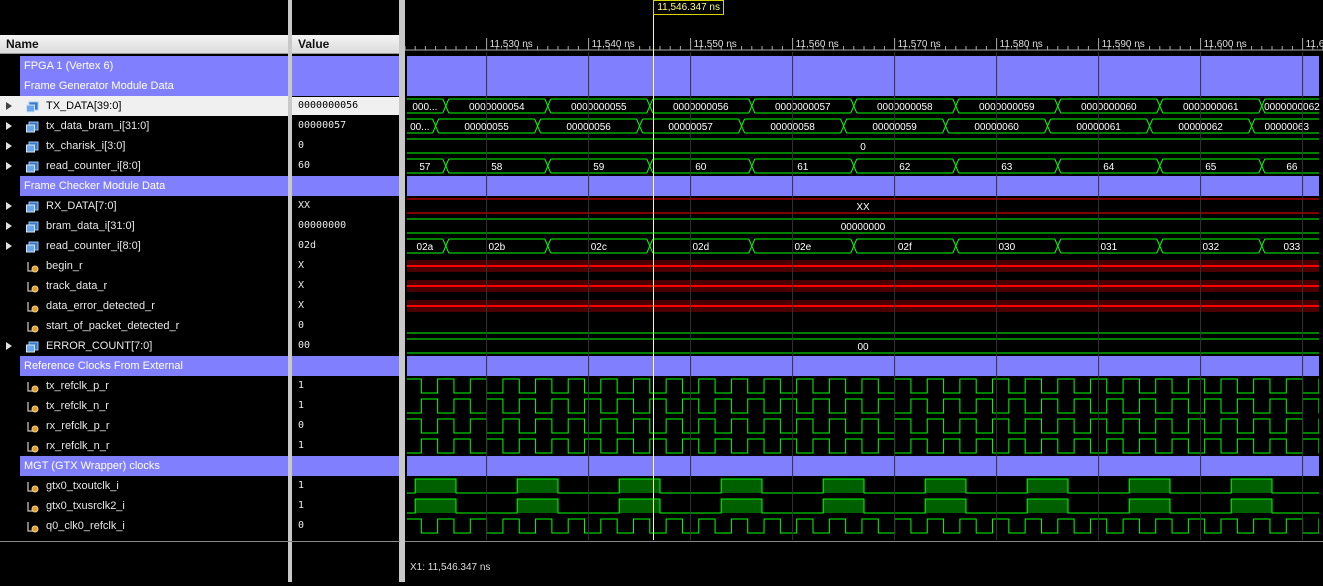 The width and height of the screenshot is (1323, 586). What do you see at coordinates (905, 247) in the screenshot?
I see `bus-value-label: 02f` at bounding box center [905, 247].